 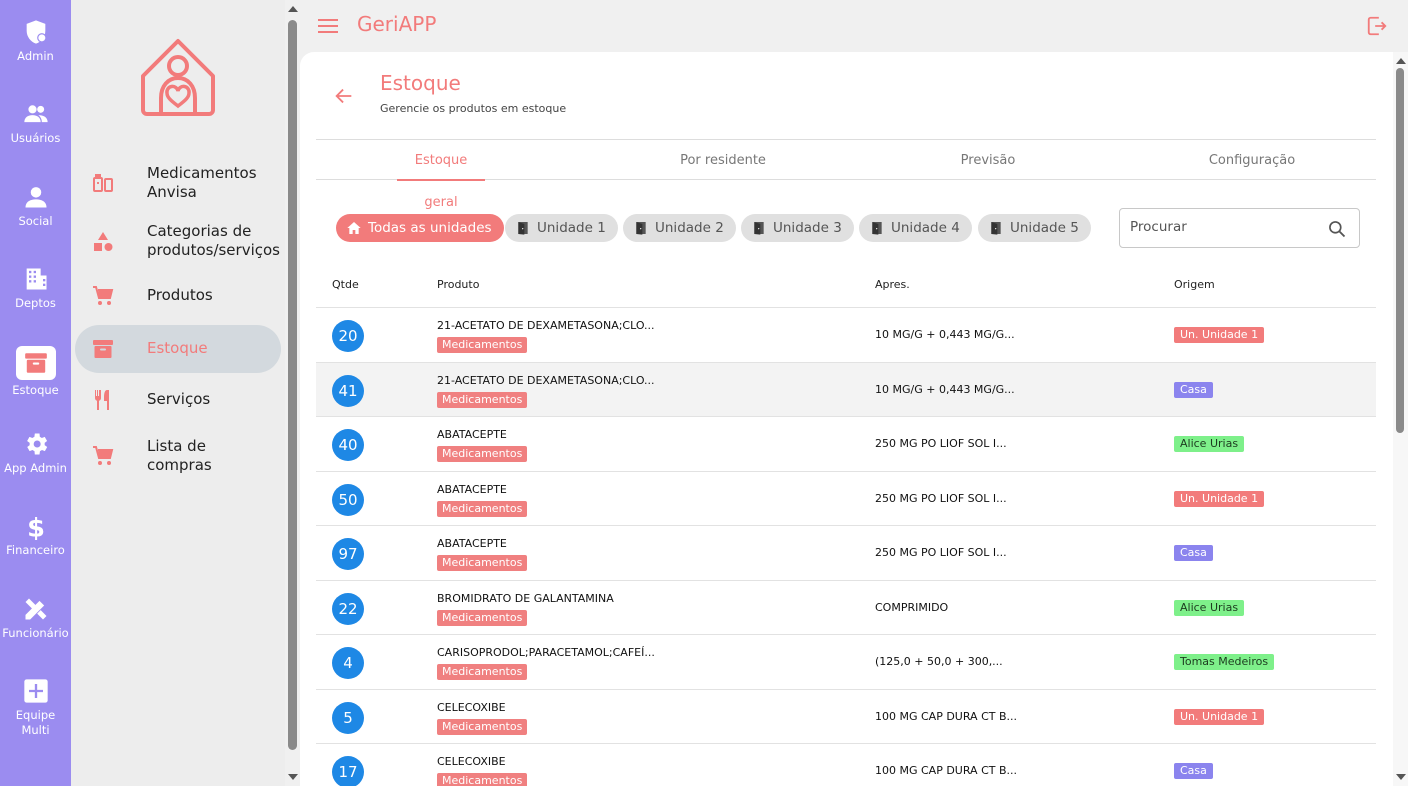 I want to click on search-input, so click(x=1225, y=227).